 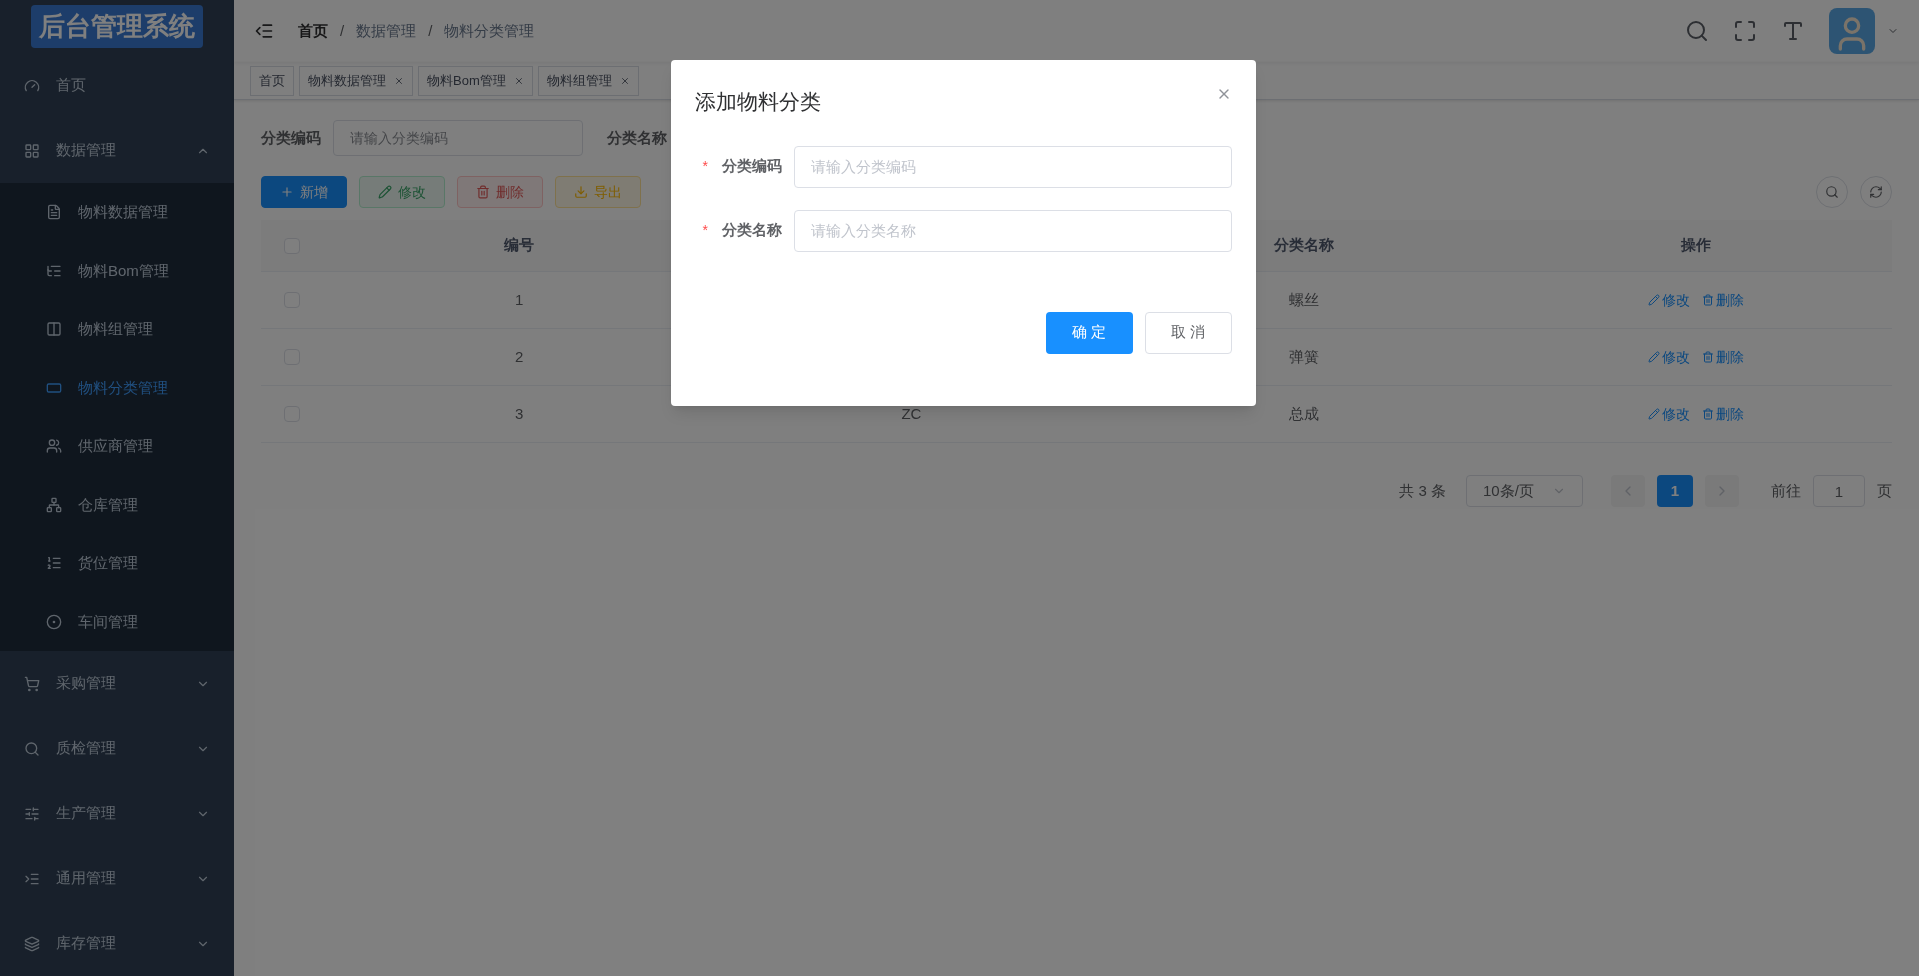 What do you see at coordinates (54, 329) in the screenshot?
I see `columns-icon` at bounding box center [54, 329].